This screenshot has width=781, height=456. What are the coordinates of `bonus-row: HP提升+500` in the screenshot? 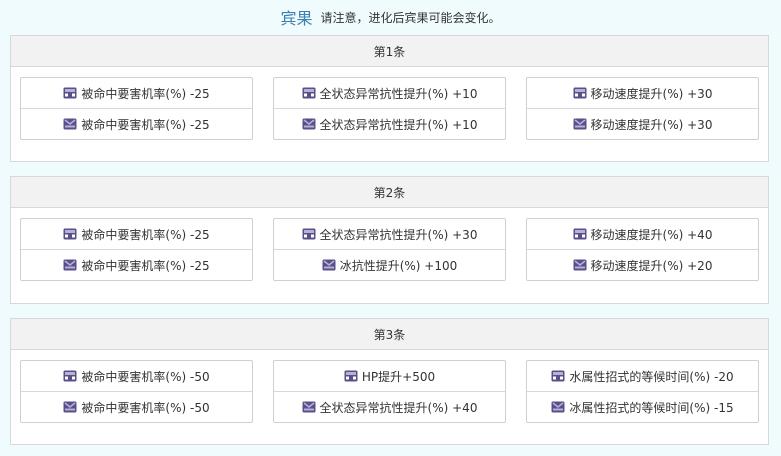 It's located at (389, 376).